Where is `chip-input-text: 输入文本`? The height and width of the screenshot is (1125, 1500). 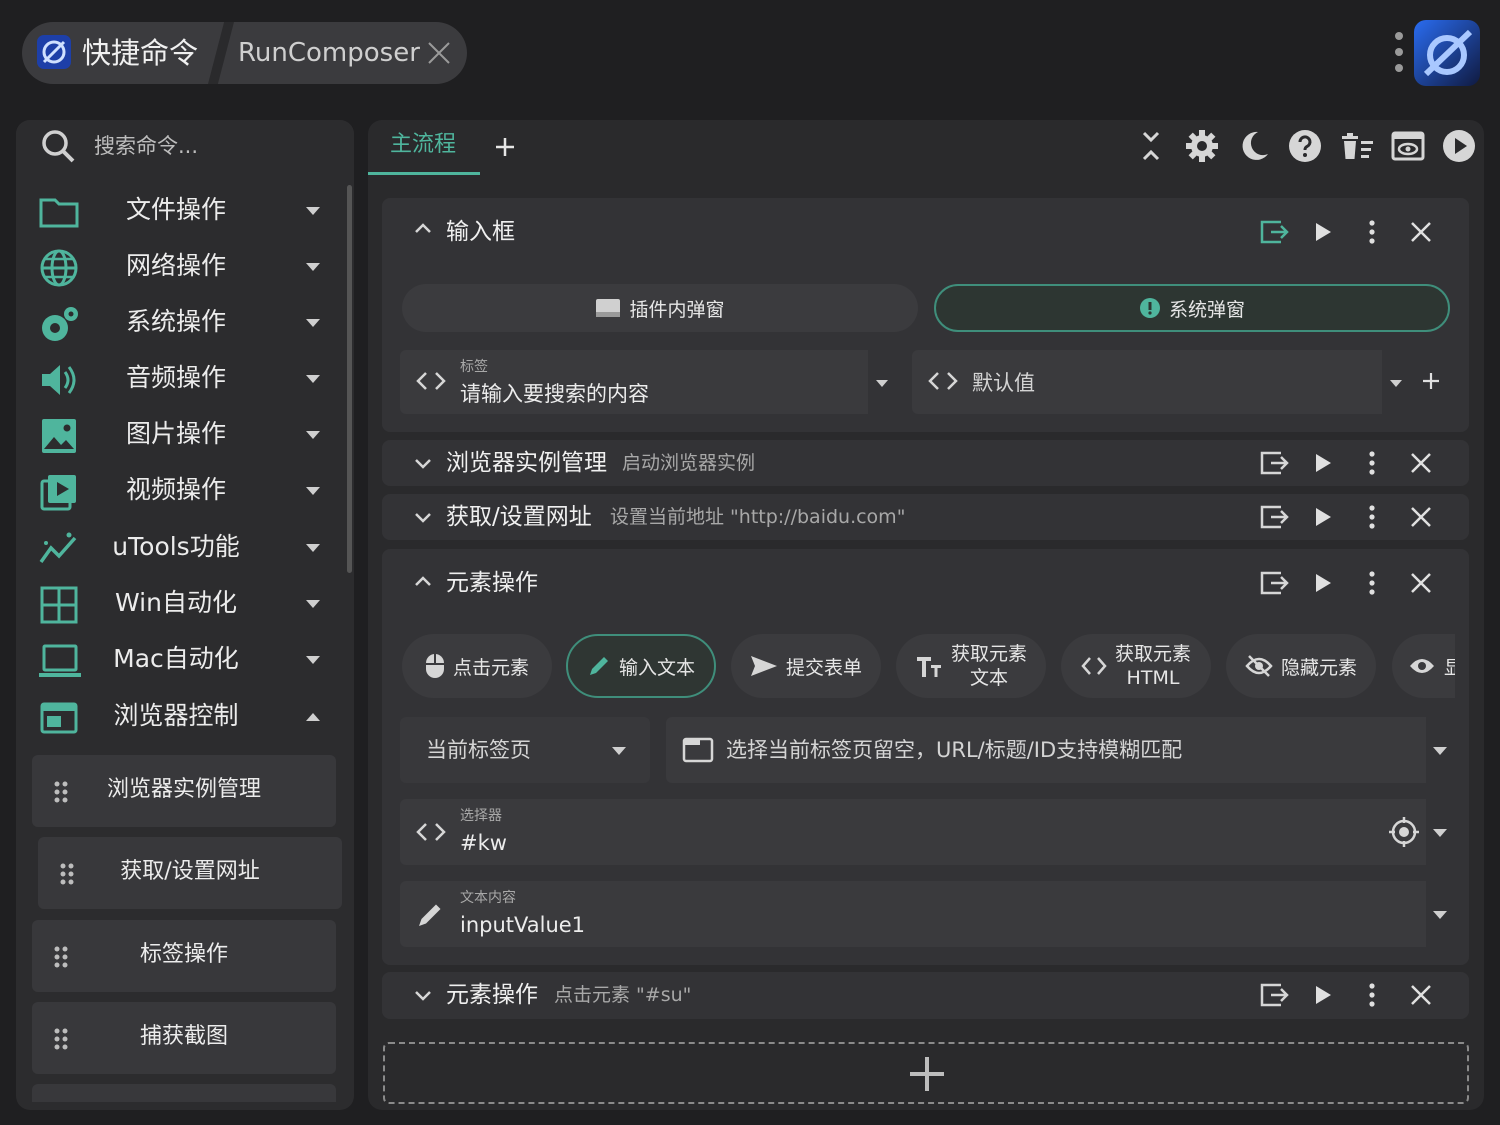 chip-input-text: 输入文本 is located at coordinates (641, 666).